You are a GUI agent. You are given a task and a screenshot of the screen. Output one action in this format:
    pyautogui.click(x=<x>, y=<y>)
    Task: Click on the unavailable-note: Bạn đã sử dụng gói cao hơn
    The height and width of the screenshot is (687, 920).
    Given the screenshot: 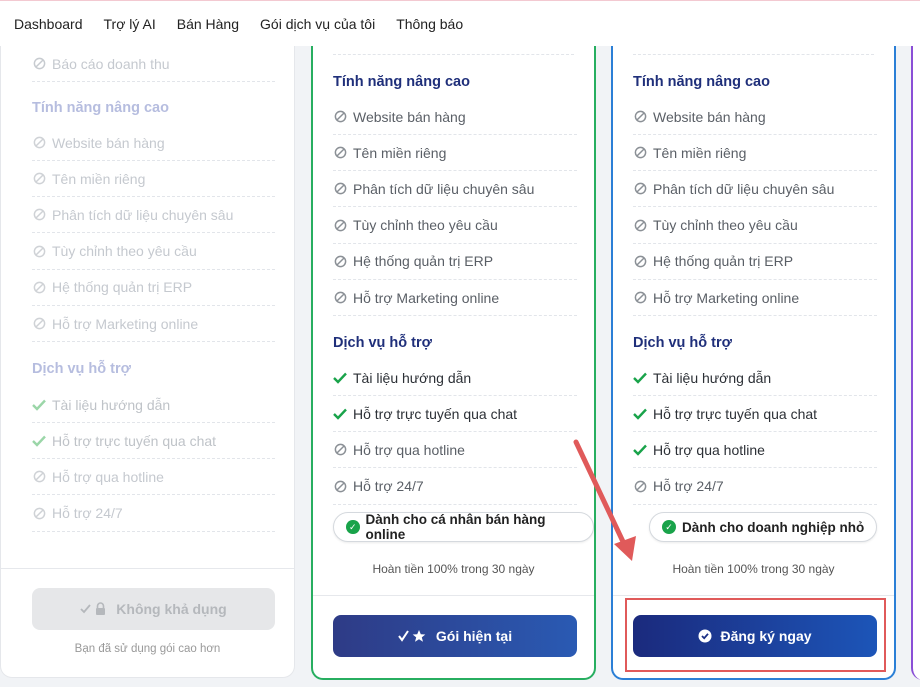 What is the action you would take?
    pyautogui.click(x=147, y=649)
    